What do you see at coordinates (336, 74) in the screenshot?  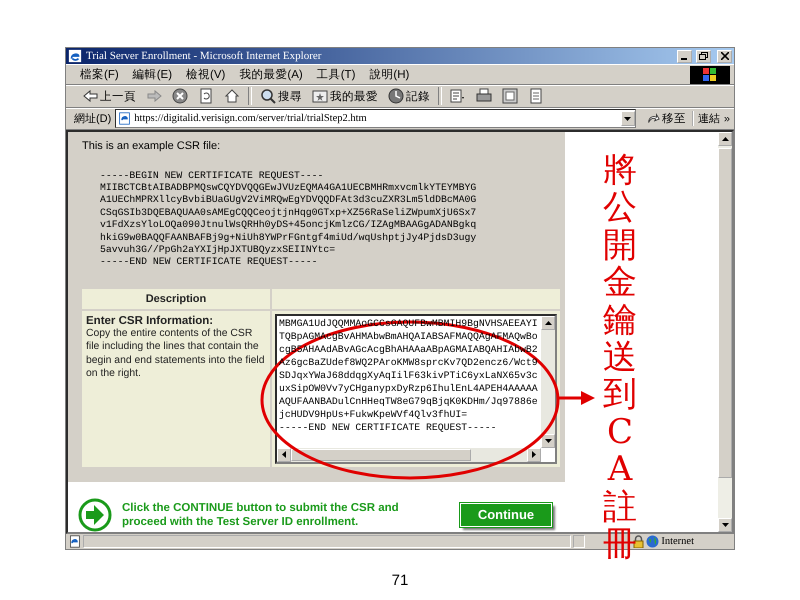 I see `menu-item: 工具(T)` at bounding box center [336, 74].